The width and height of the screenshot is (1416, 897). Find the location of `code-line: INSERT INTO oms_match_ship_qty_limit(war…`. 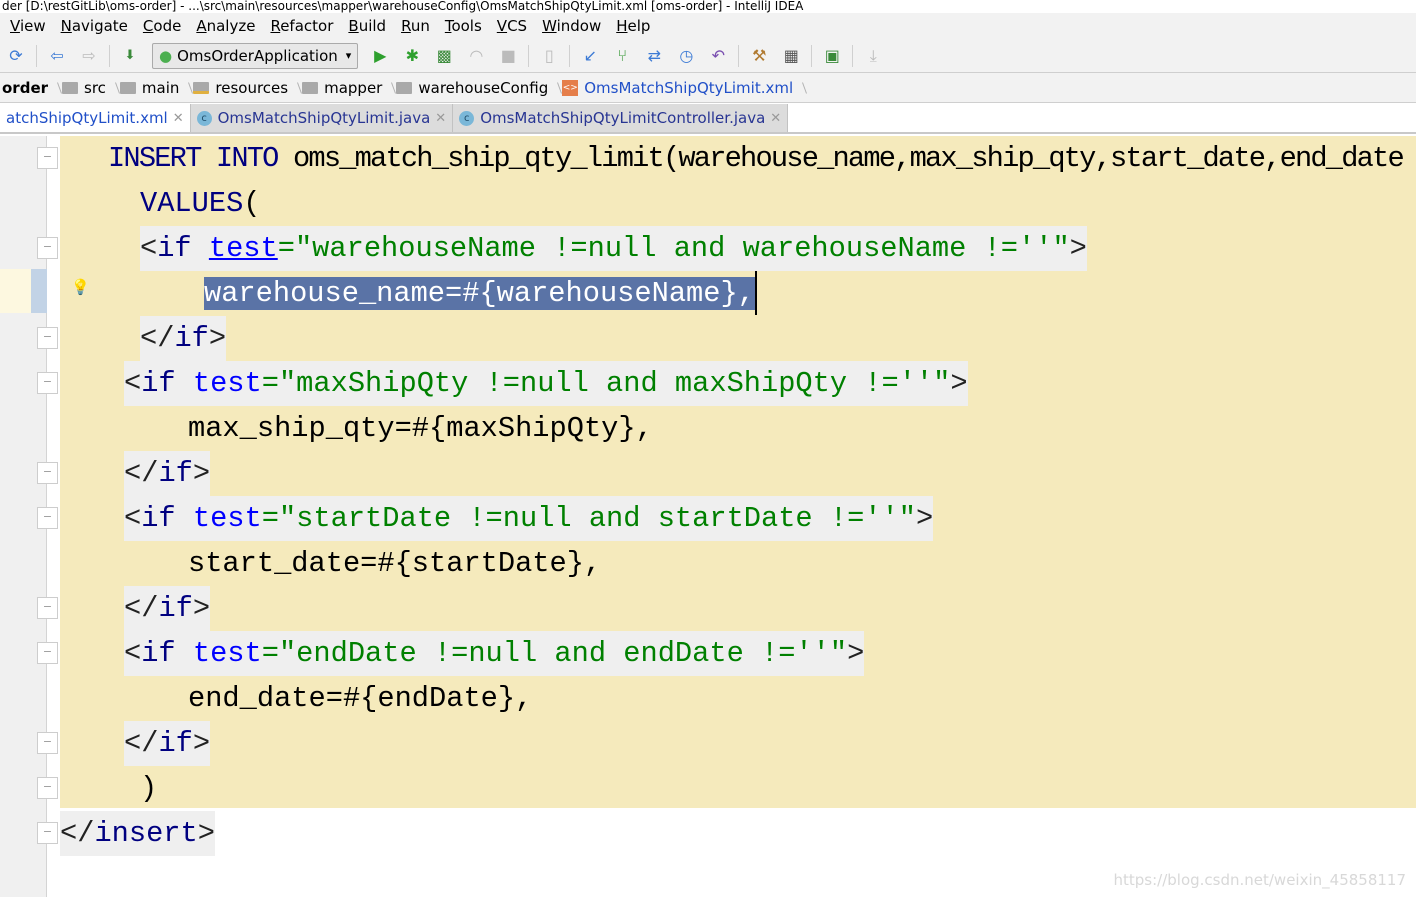

code-line: INSERT INTO oms_match_ship_qty_limit(war… is located at coordinates (756, 158).